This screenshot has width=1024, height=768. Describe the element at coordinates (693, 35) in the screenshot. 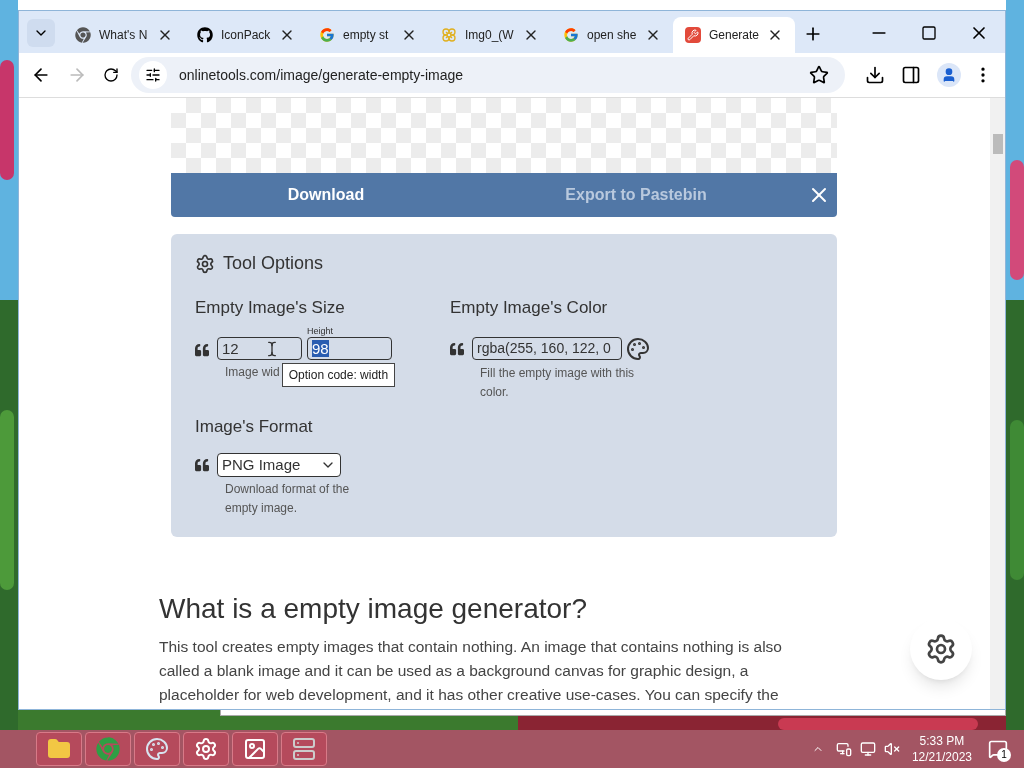

I see `wrench-icon` at that location.